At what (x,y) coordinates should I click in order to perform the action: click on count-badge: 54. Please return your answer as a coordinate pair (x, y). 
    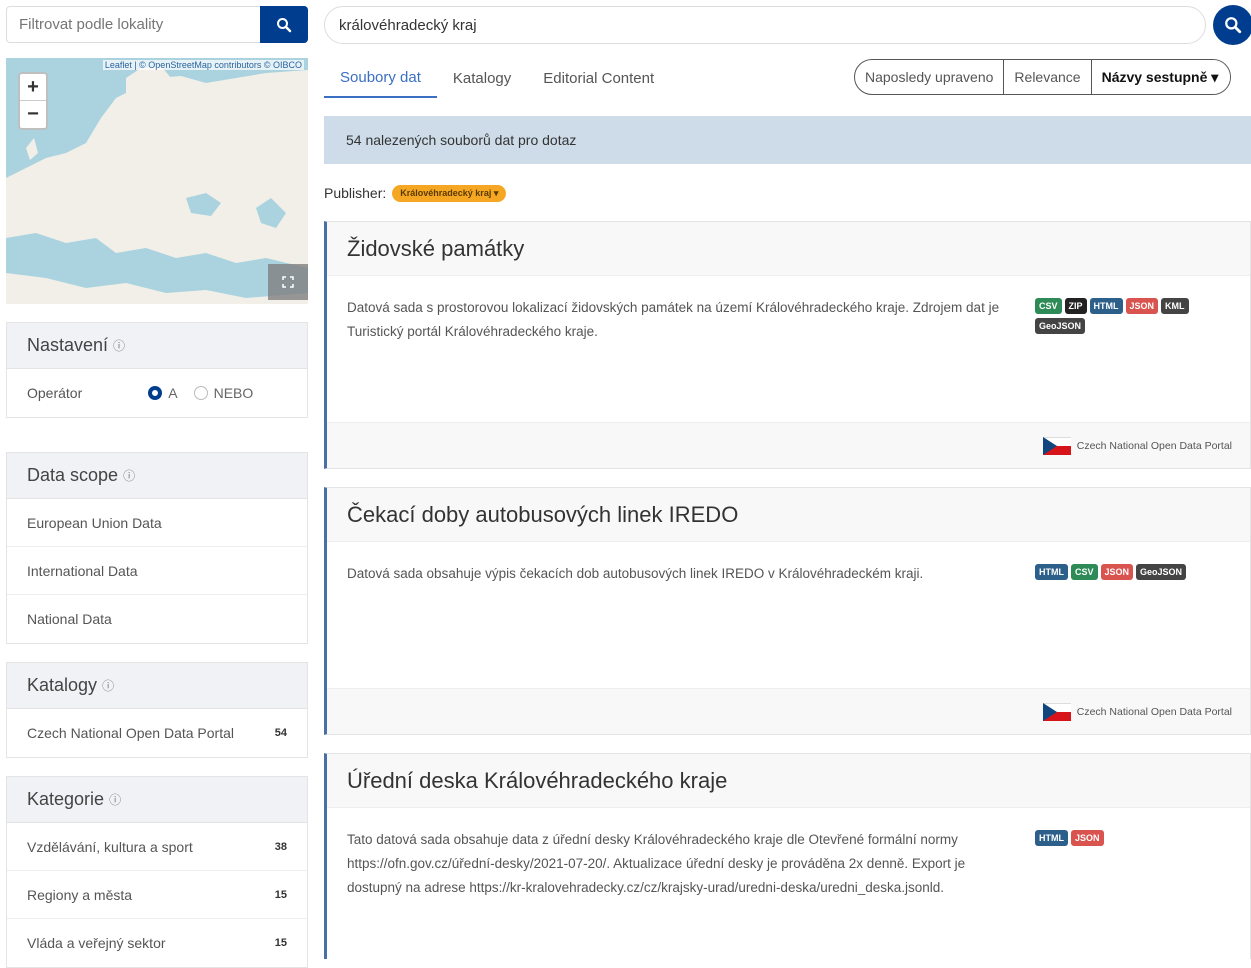
    Looking at the image, I should click on (280, 733).